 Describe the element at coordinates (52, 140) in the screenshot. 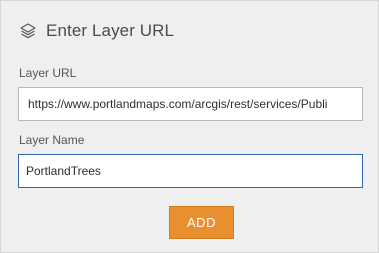

I see `layer-name-label: Layer Name` at that location.